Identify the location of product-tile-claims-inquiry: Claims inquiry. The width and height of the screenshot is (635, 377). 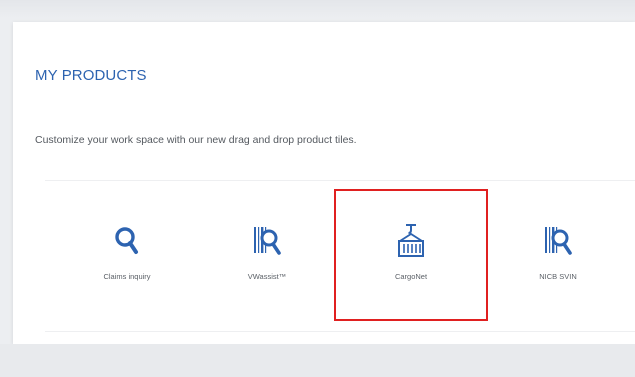
(127, 256).